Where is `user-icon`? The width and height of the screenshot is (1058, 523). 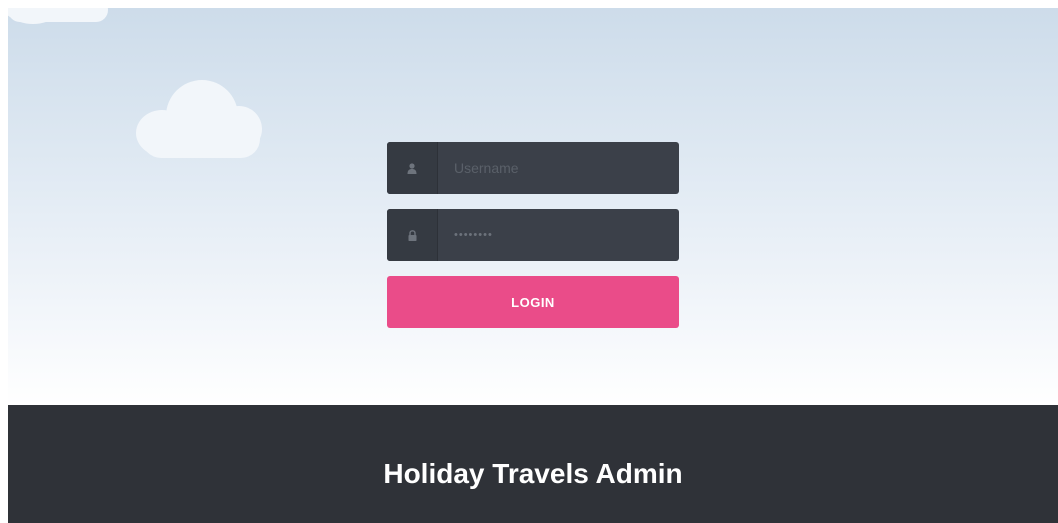 user-icon is located at coordinates (412, 168).